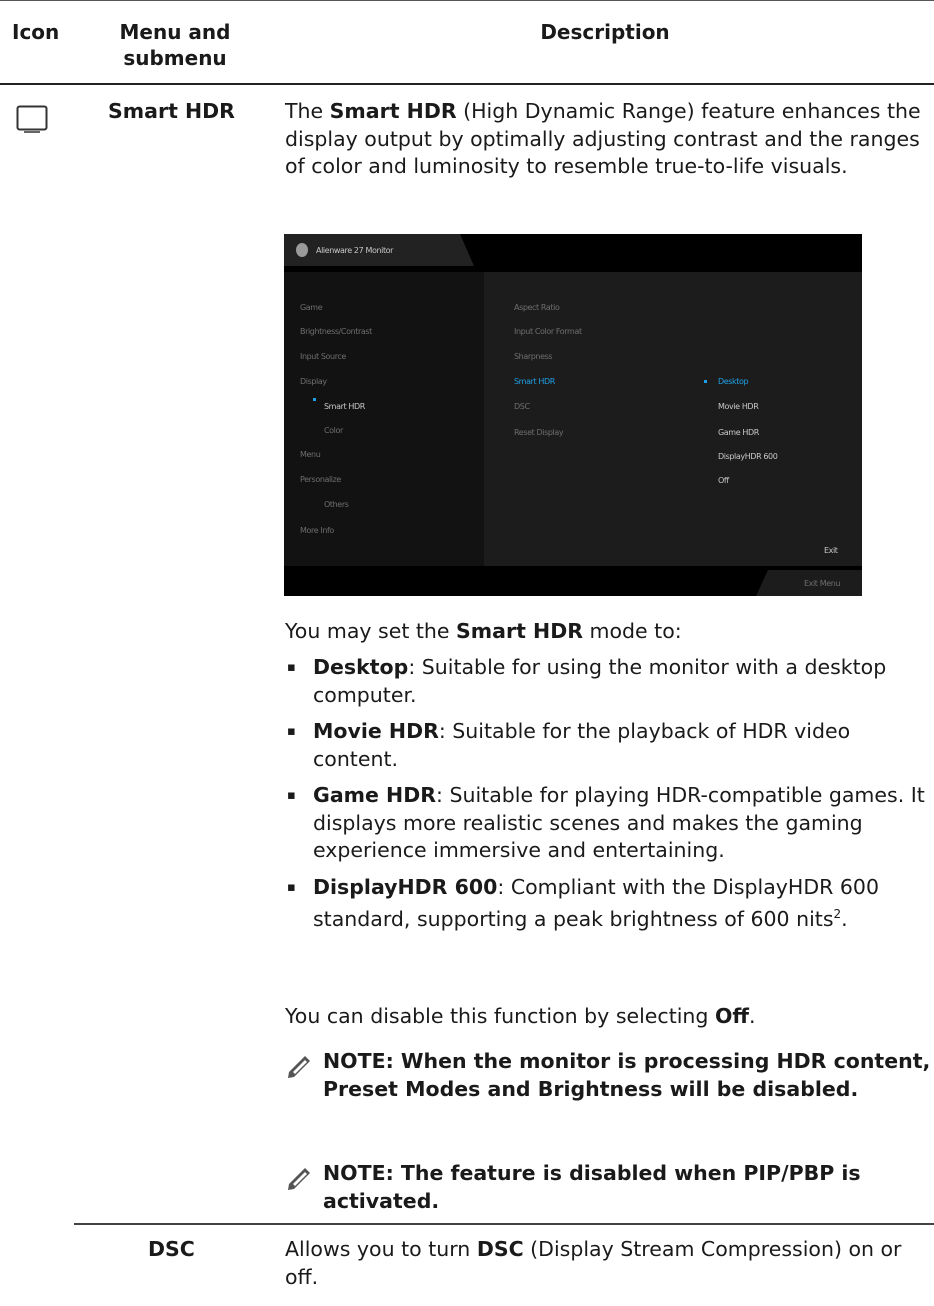 This screenshot has width=934, height=1306. What do you see at coordinates (738, 406) in the screenshot?
I see `osd-value: Movie HDR` at bounding box center [738, 406].